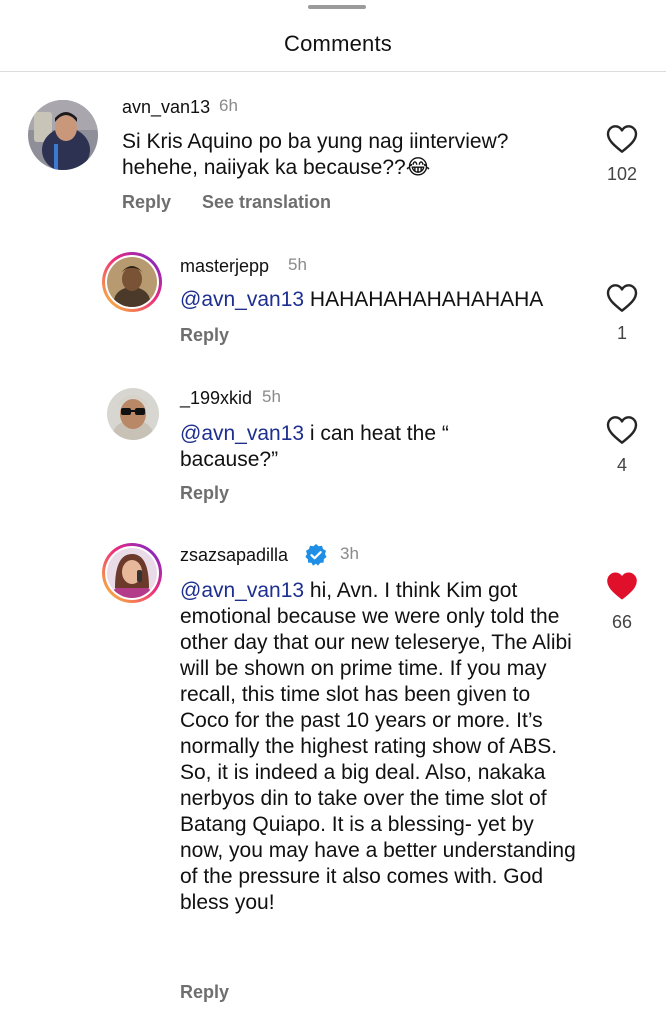 The height and width of the screenshot is (1024, 666). I want to click on liked-heart-icon, so click(622, 586).